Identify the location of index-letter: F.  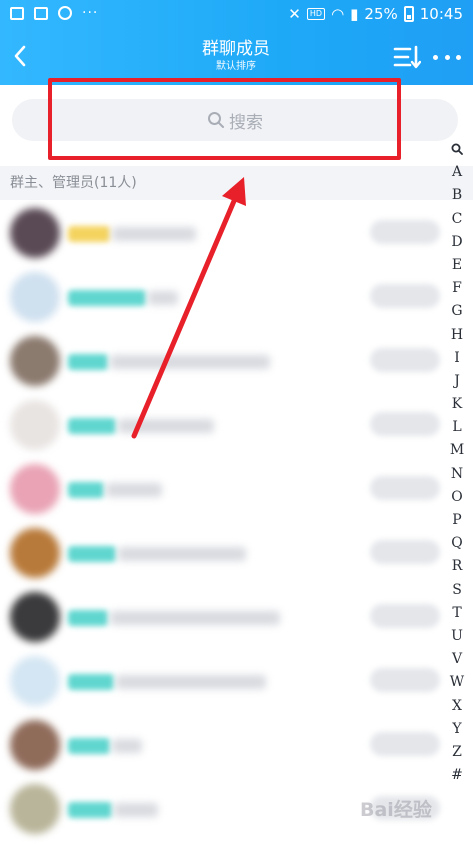
(457, 288).